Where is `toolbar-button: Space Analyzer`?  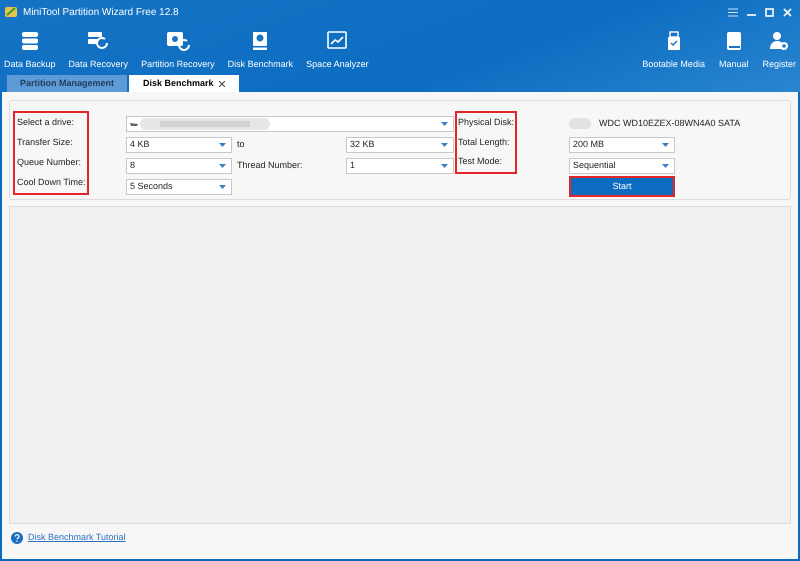 toolbar-button: Space Analyzer is located at coordinates (337, 51).